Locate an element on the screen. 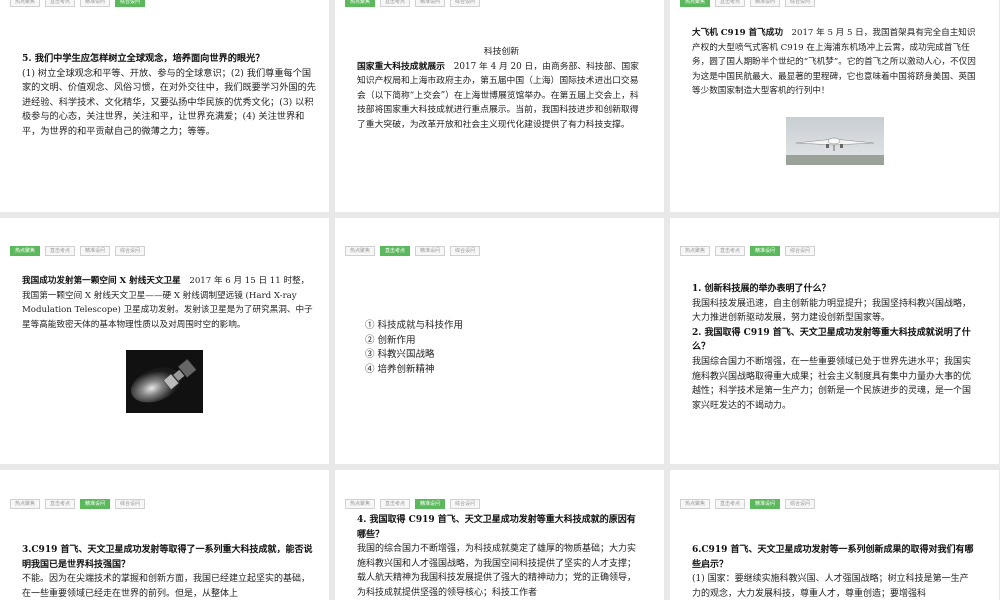  question-2: 2. 我国取得 C919 首飞、天文卫星成功发射等重大科技成就说明了什么？ is located at coordinates (831, 340).